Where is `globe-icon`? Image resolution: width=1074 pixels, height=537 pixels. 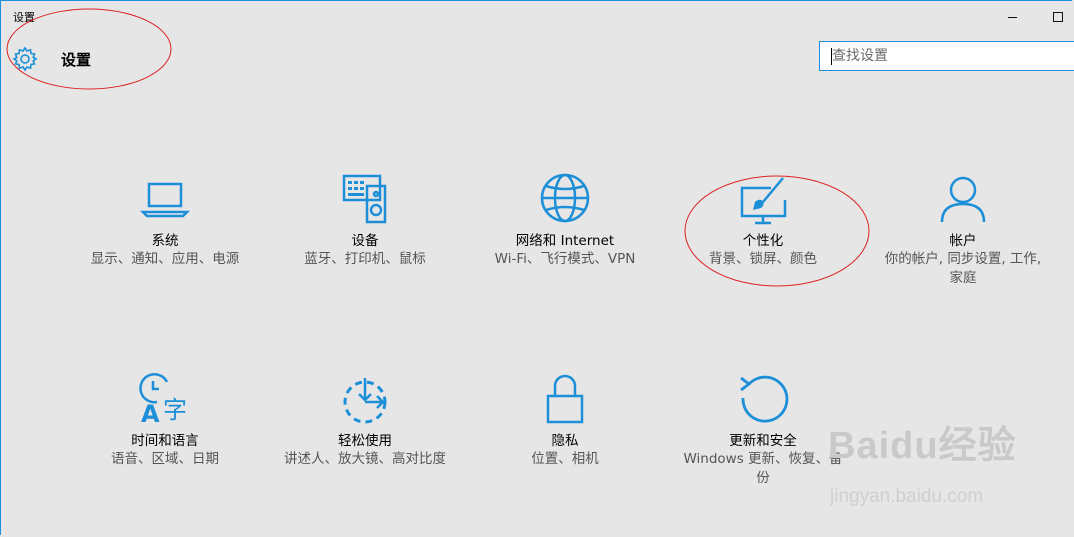 globe-icon is located at coordinates (565, 198).